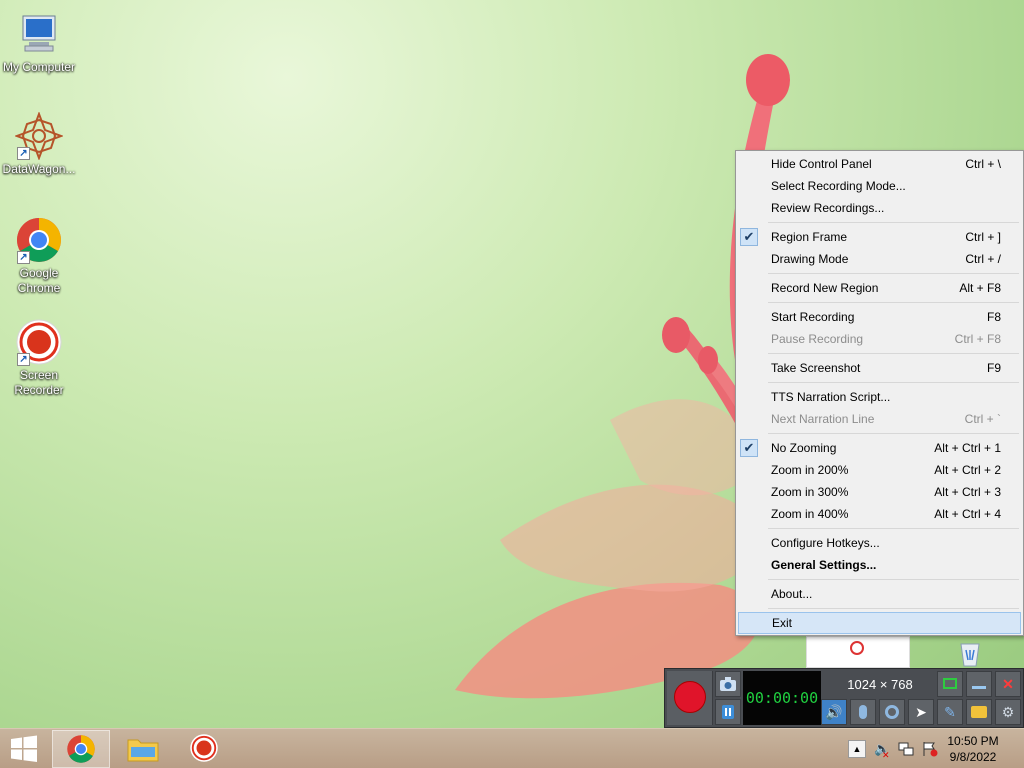  I want to click on menu-item-shortcut: Alt + Ctrl + 2, so click(967, 470).